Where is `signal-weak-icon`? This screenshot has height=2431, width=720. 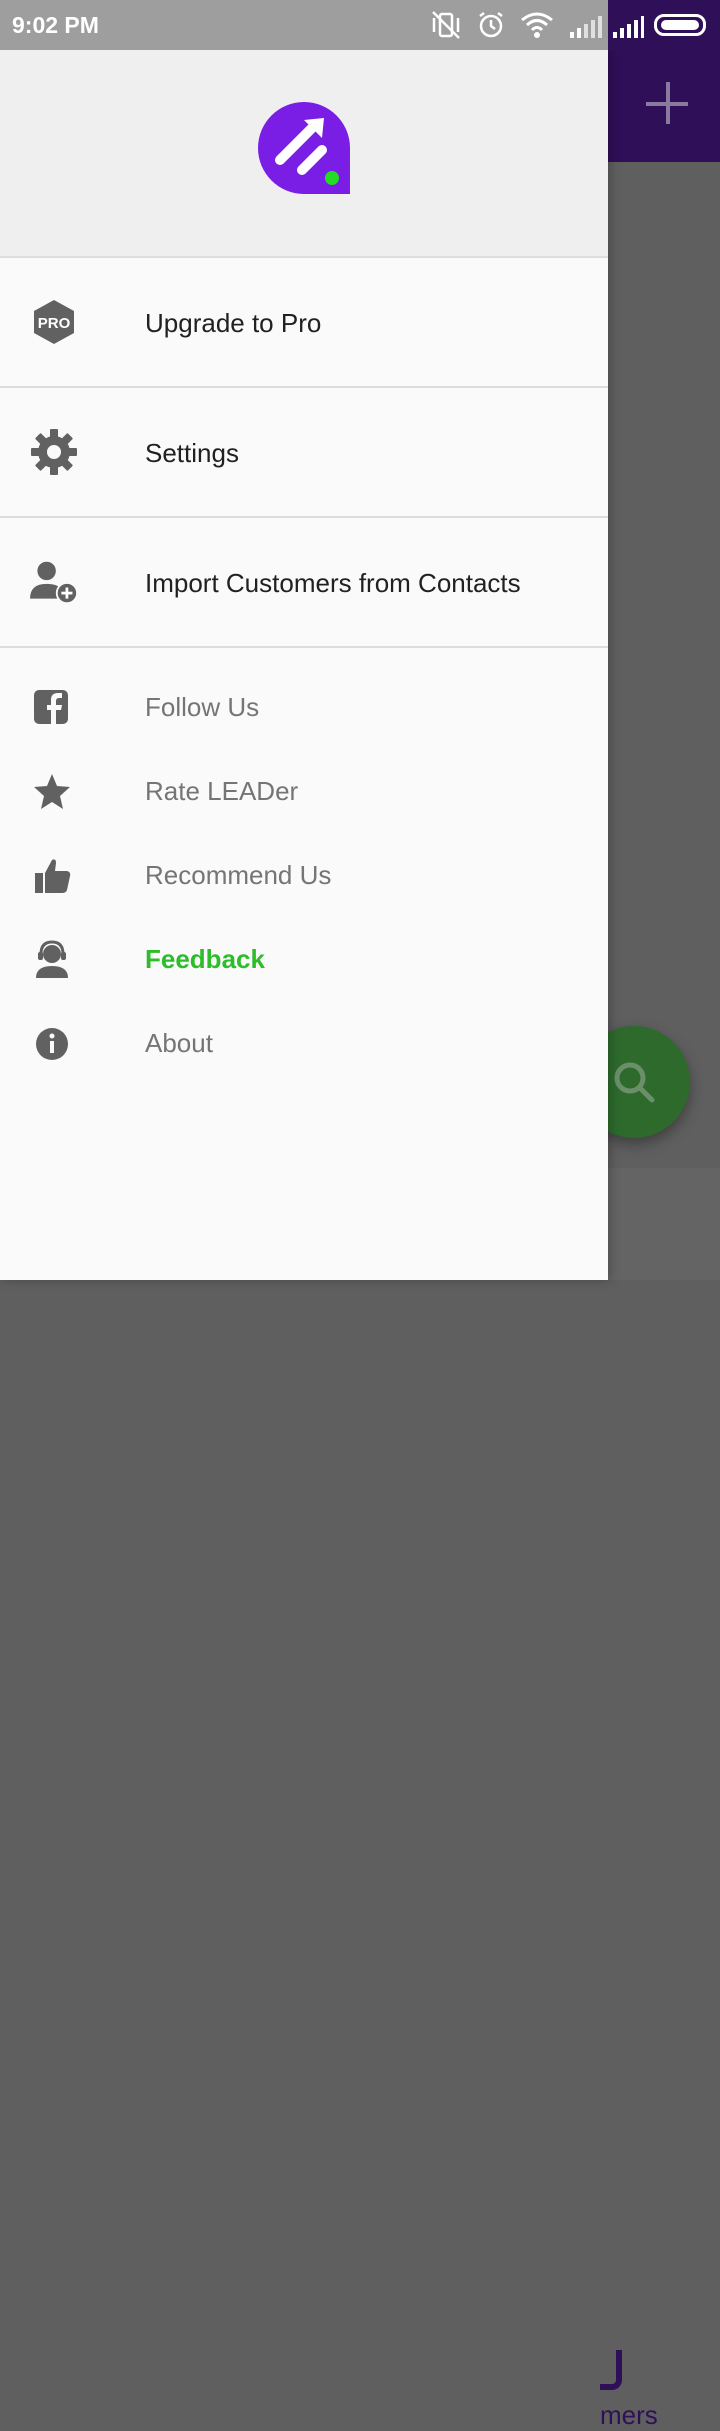 signal-weak-icon is located at coordinates (586, 27).